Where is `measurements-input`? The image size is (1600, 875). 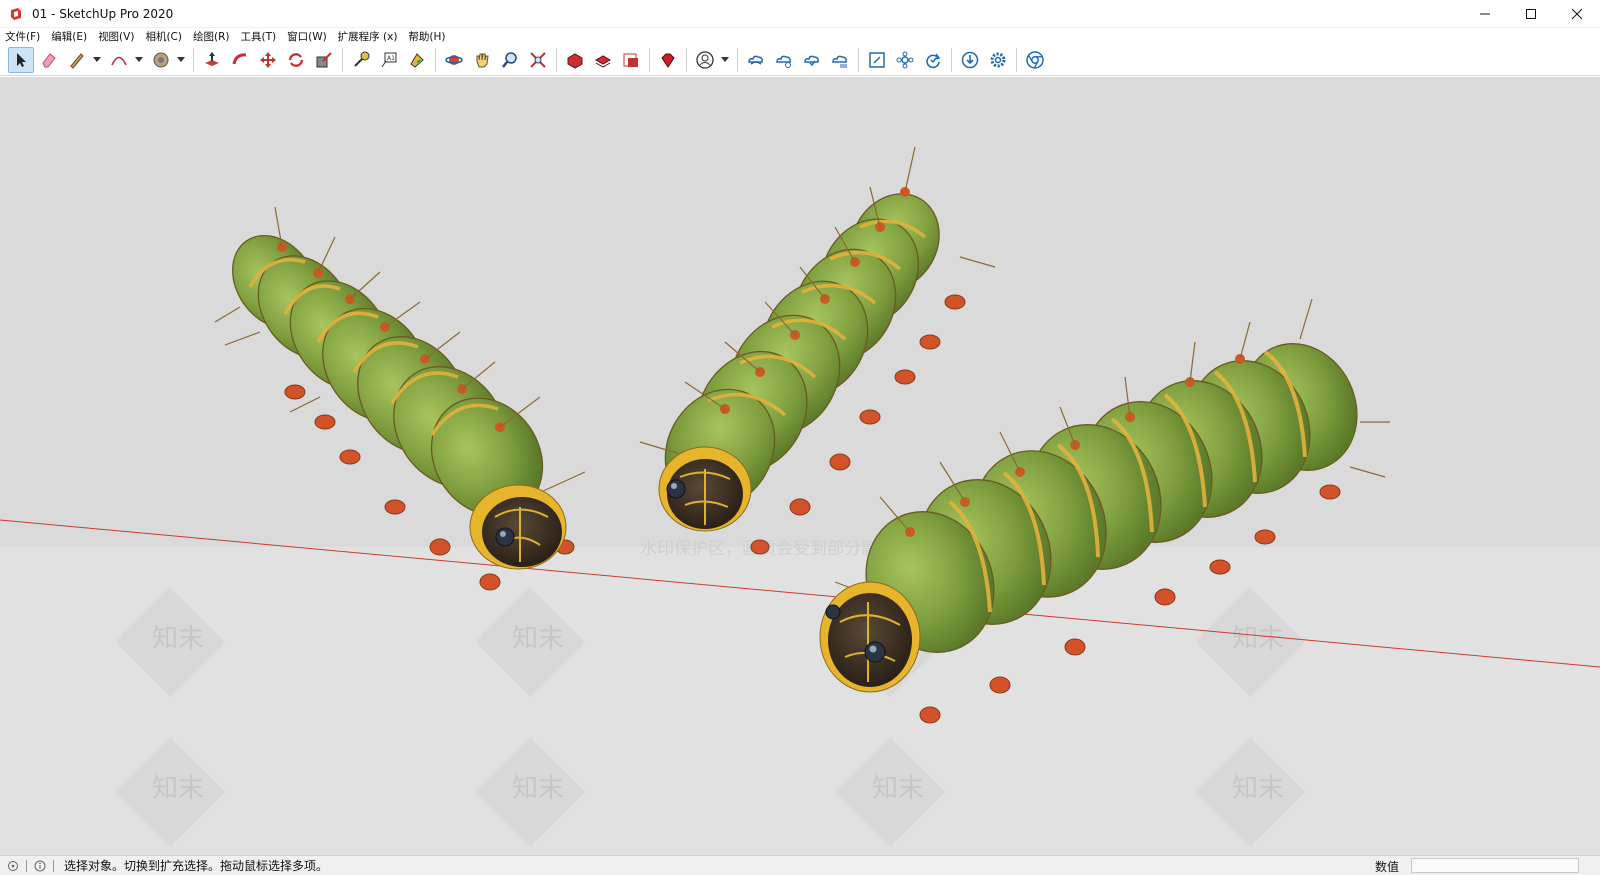
measurements-input is located at coordinates (1495, 865).